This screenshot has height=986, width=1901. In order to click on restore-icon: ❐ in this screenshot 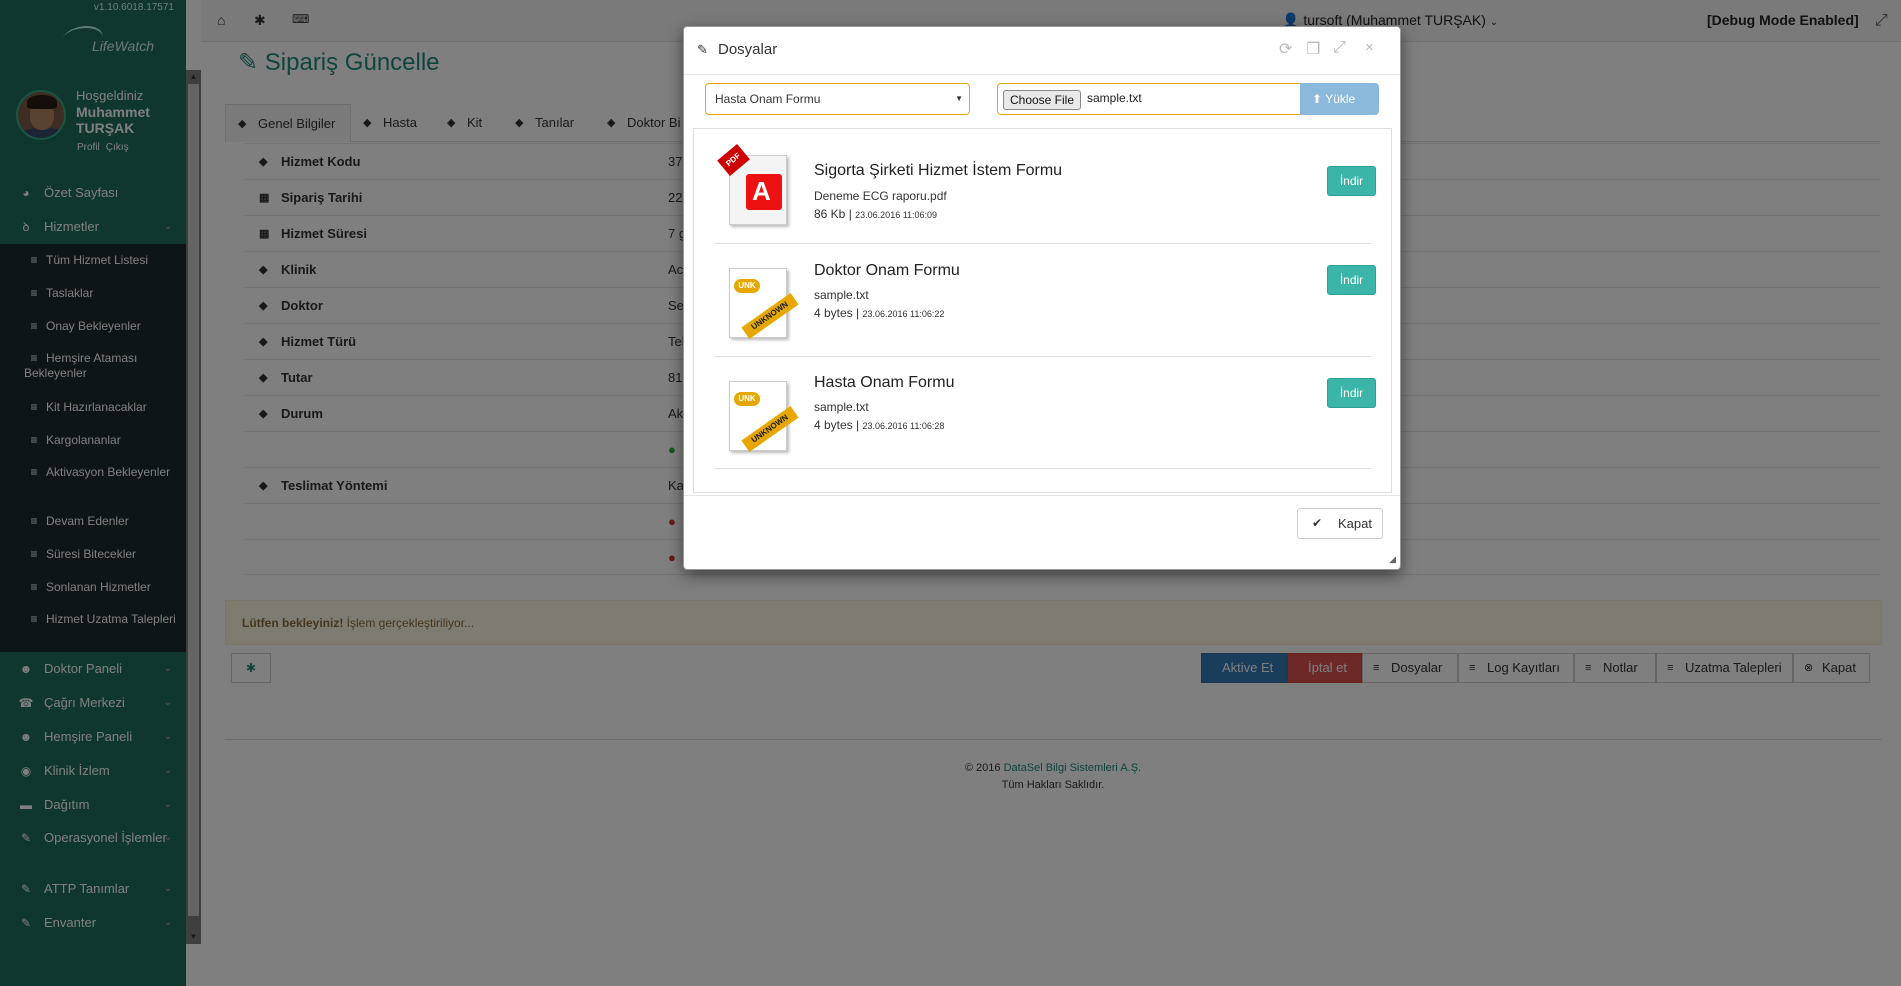, I will do `click(1313, 49)`.